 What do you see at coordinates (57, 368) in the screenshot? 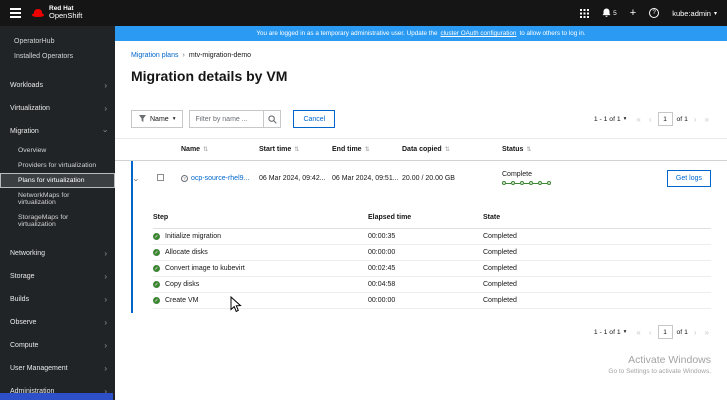
I see `sidebar-item-user-management: User Management ›` at bounding box center [57, 368].